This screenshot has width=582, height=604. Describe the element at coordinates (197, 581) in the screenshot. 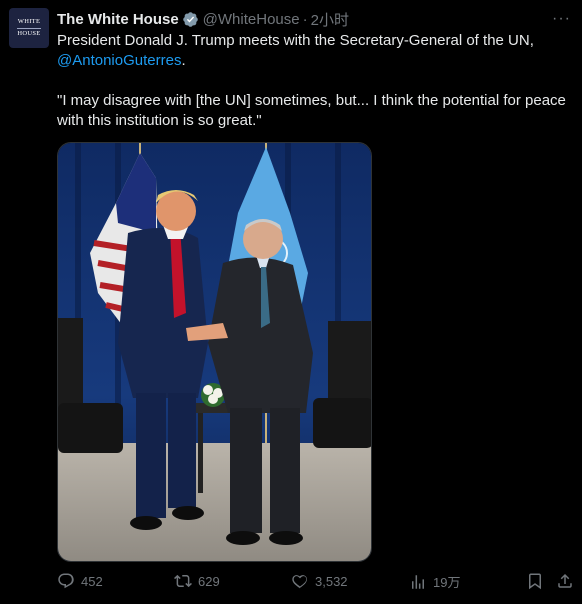

I see `repost-button: 629` at that location.